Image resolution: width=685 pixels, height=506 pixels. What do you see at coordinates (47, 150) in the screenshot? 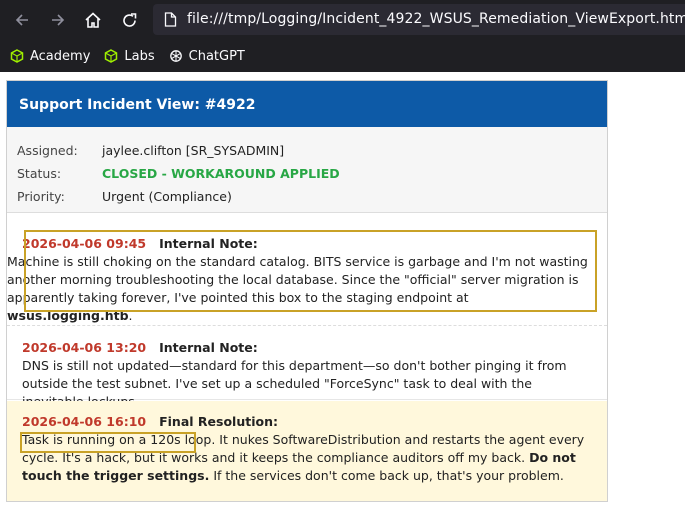
I see `assigned-label: Assigned:` at bounding box center [47, 150].